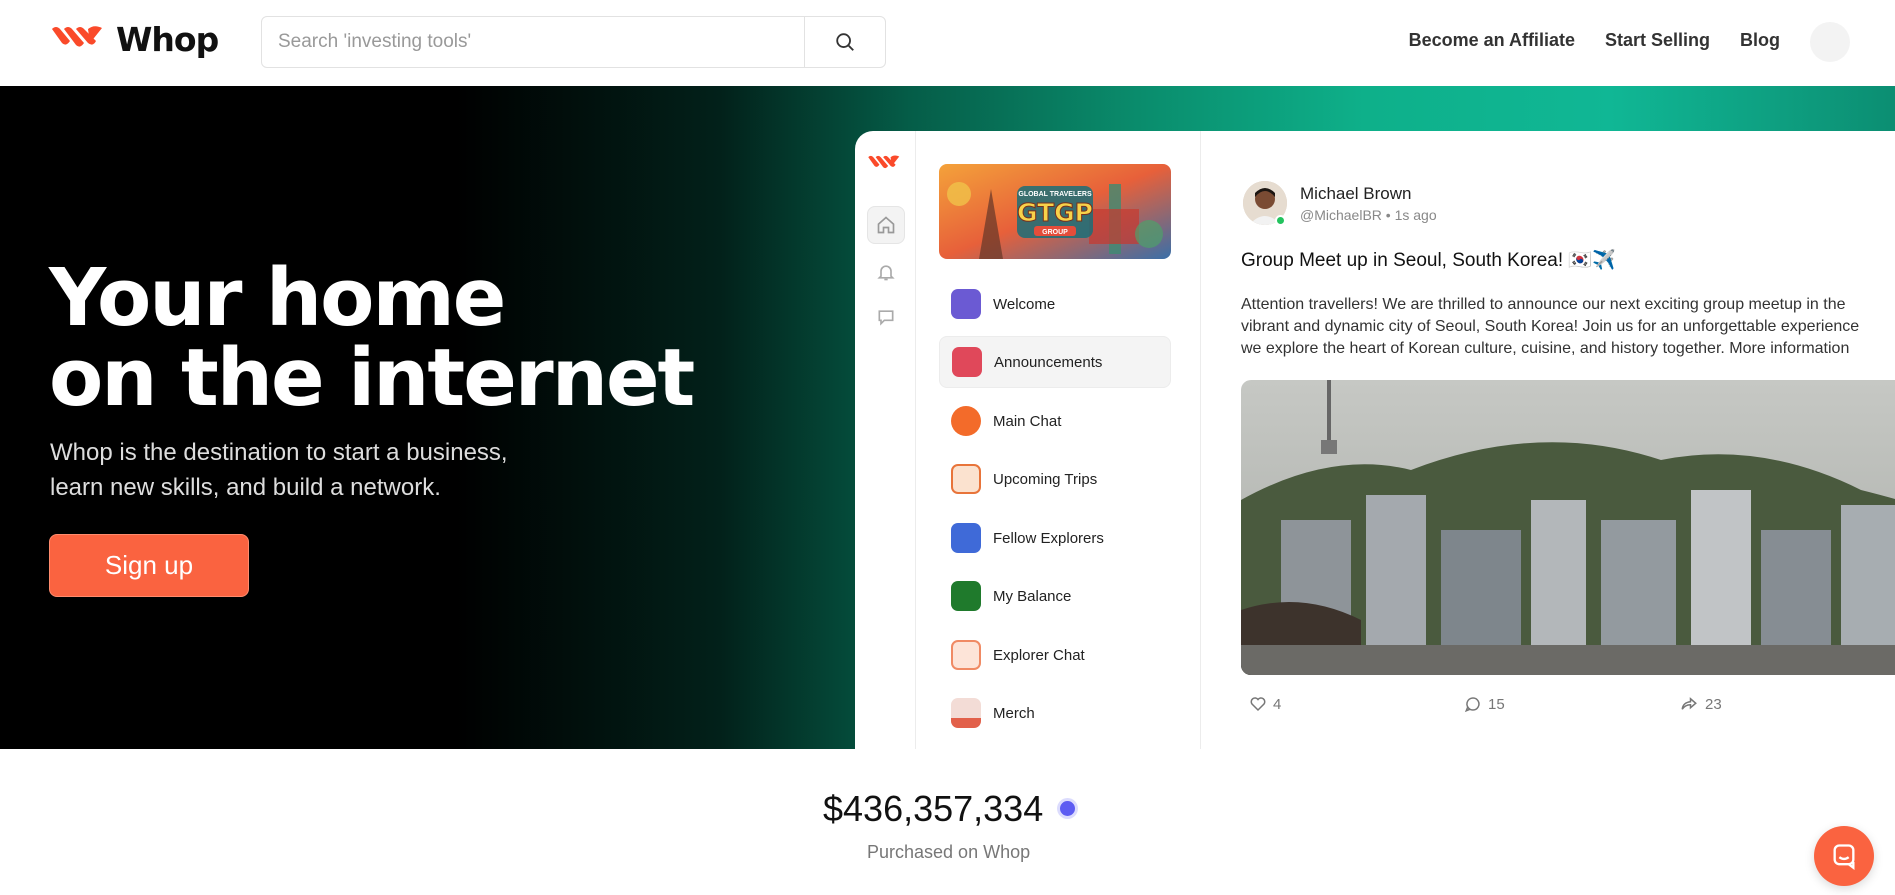 The image size is (1895, 895). I want to click on speech-bubble-icon, so click(966, 421).